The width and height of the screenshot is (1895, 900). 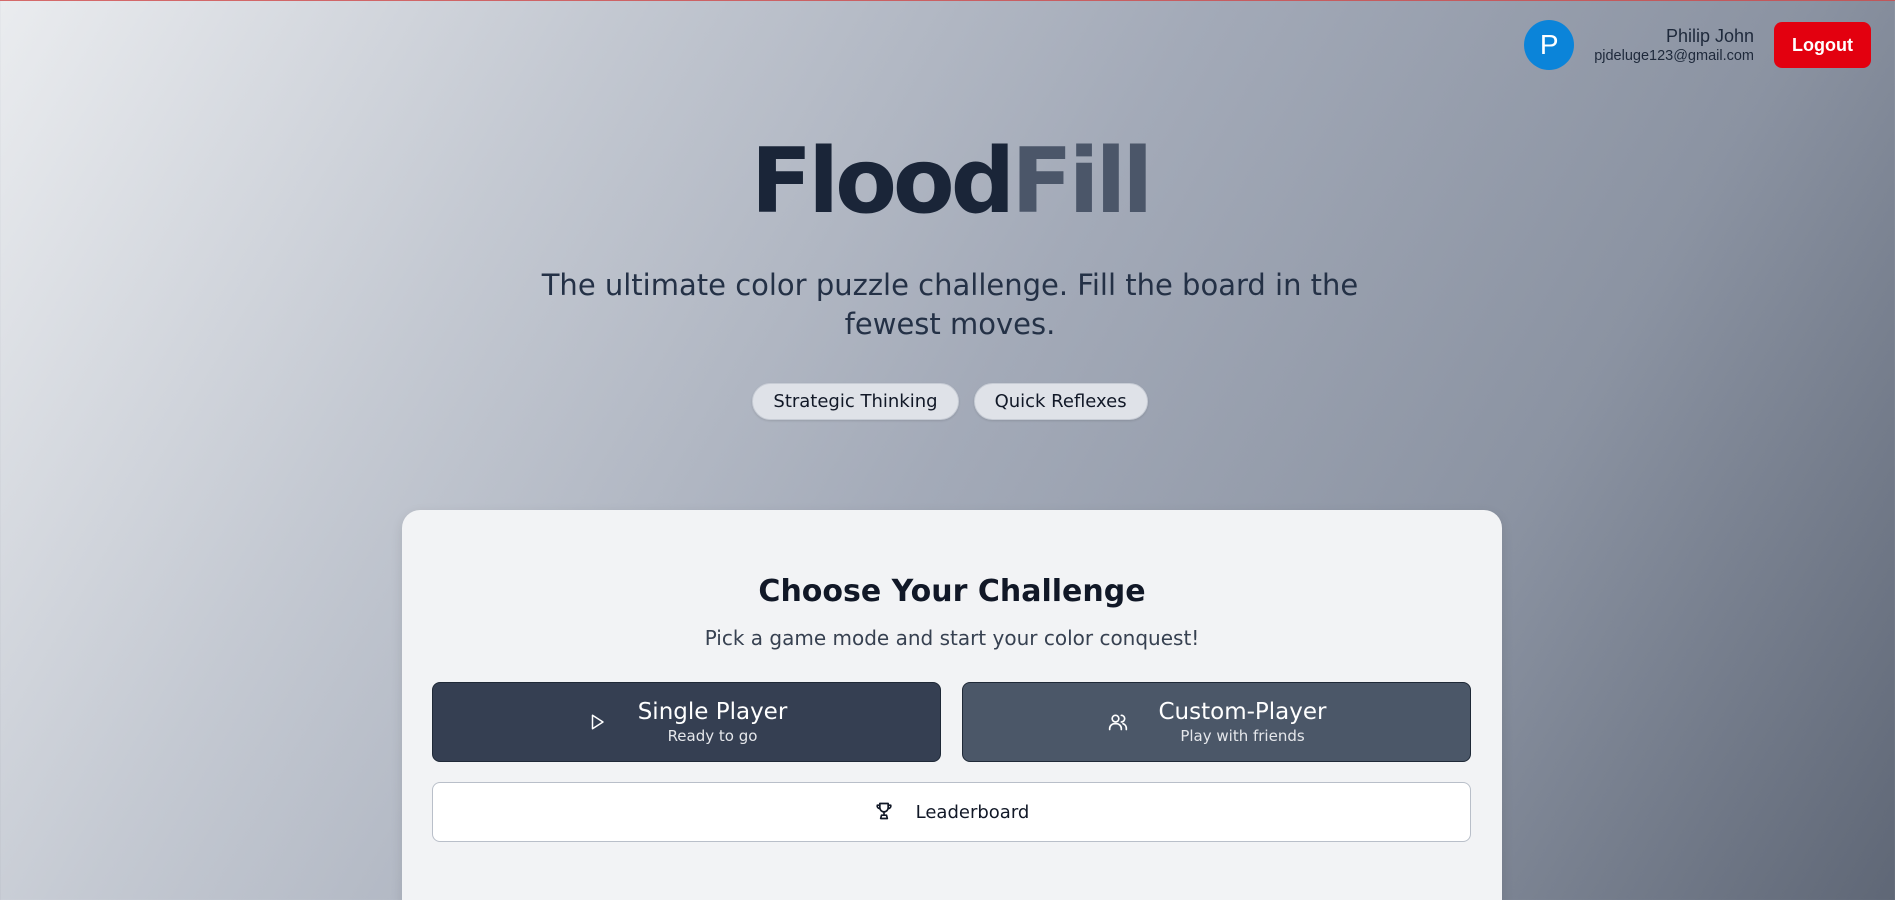 I want to click on leaderboard-button: Leaderboard, so click(x=951, y=812).